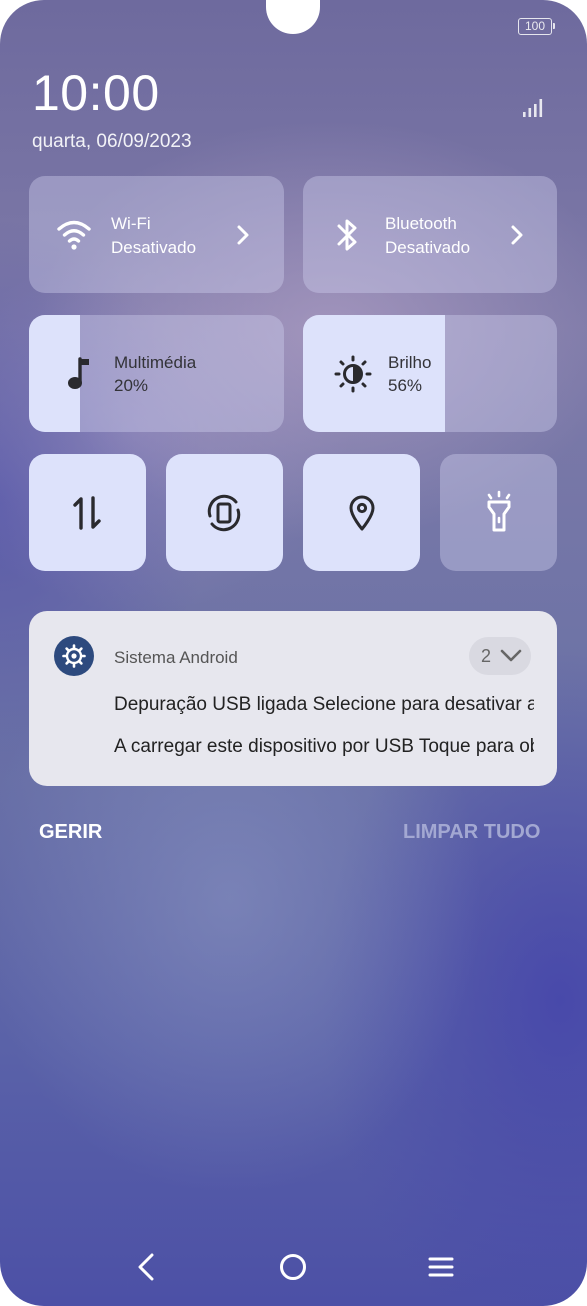 The image size is (587, 1306). Describe the element at coordinates (353, 374) in the screenshot. I see `brightness-icon` at that location.